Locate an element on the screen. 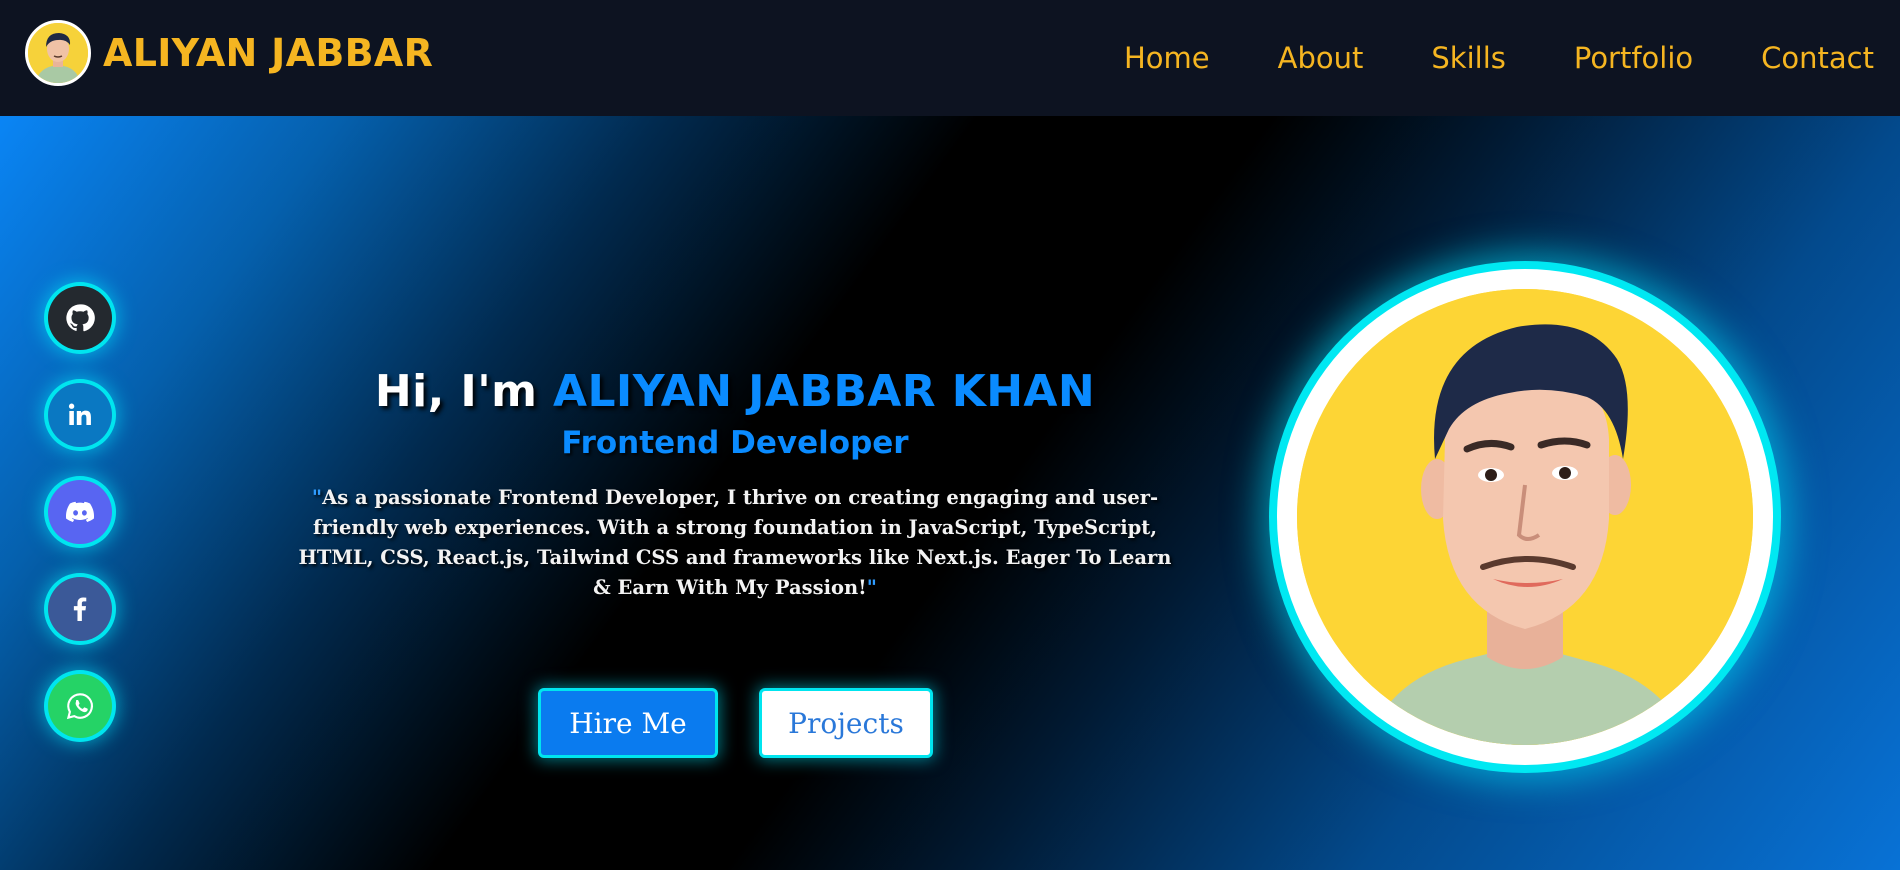 The height and width of the screenshot is (870, 1900). github-icon is located at coordinates (80, 318).